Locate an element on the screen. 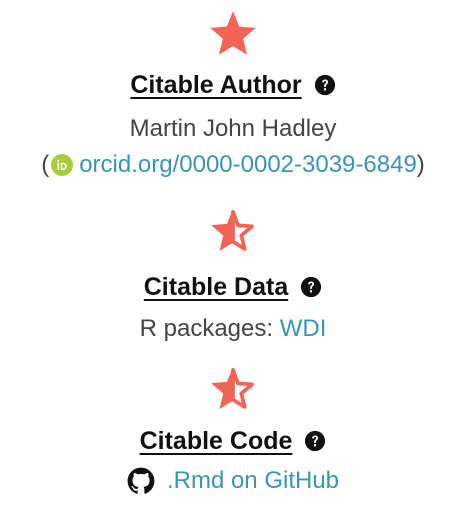  code-heading: Citable Code is located at coordinates (216, 441).